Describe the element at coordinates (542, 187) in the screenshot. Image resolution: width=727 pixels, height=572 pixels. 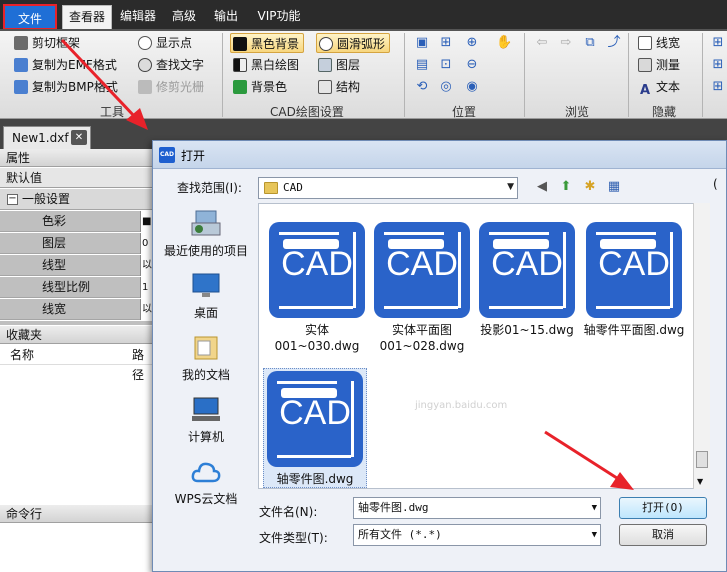
I see `back-icon: ◀` at that location.